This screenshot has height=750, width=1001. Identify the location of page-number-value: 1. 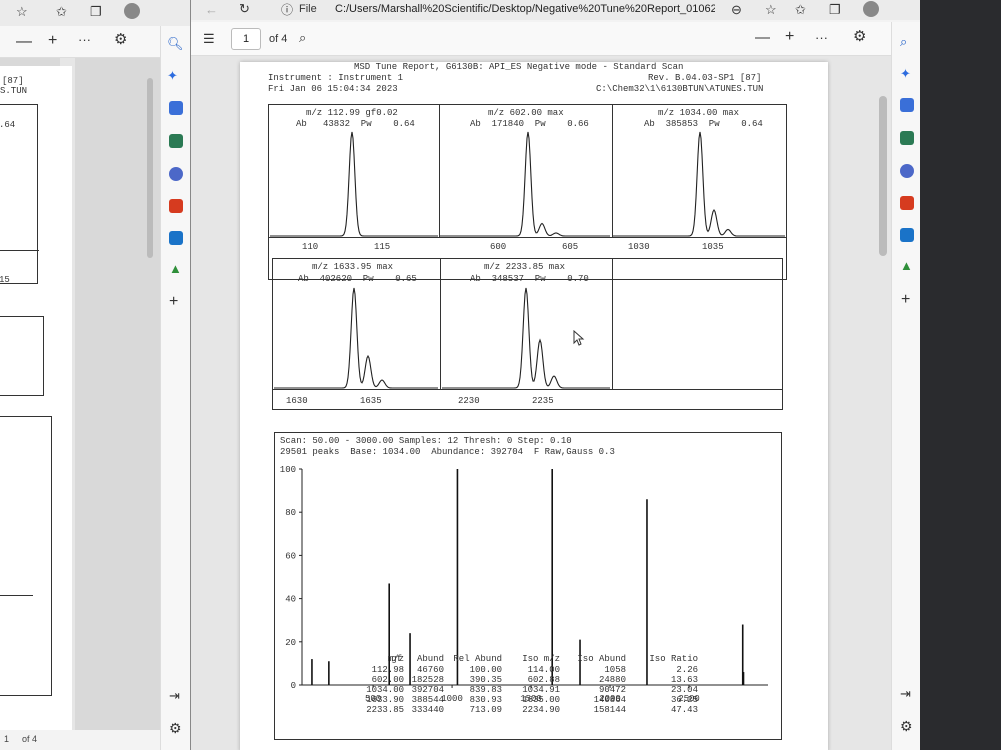
(246, 39).